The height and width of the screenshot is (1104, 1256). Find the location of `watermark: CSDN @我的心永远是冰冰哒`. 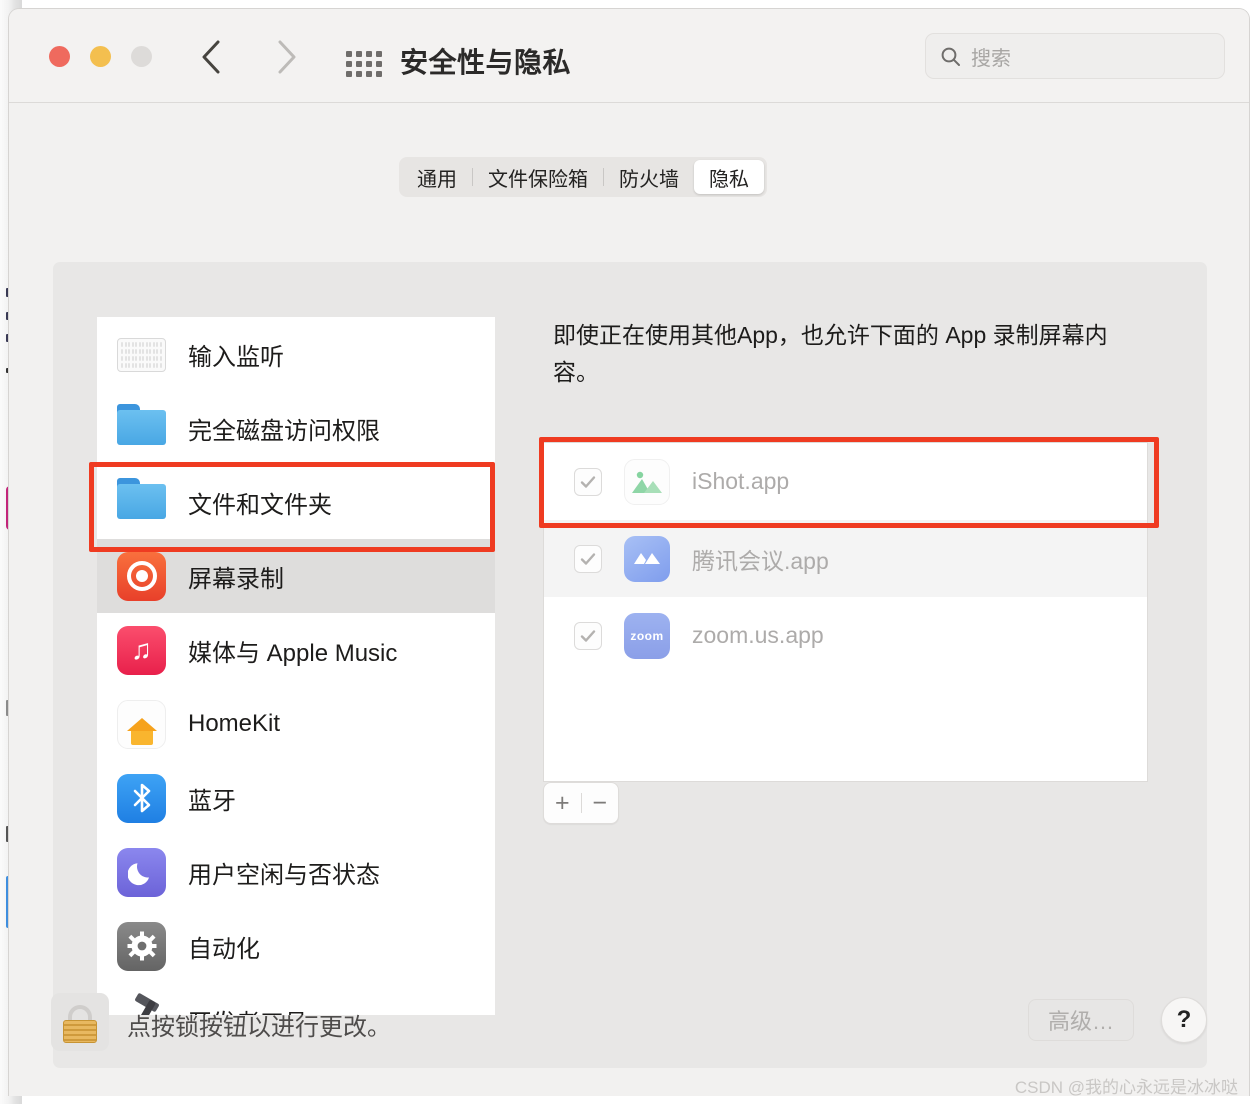

watermark: CSDN @我的心永远是冰冰哒 is located at coordinates (1126, 1087).